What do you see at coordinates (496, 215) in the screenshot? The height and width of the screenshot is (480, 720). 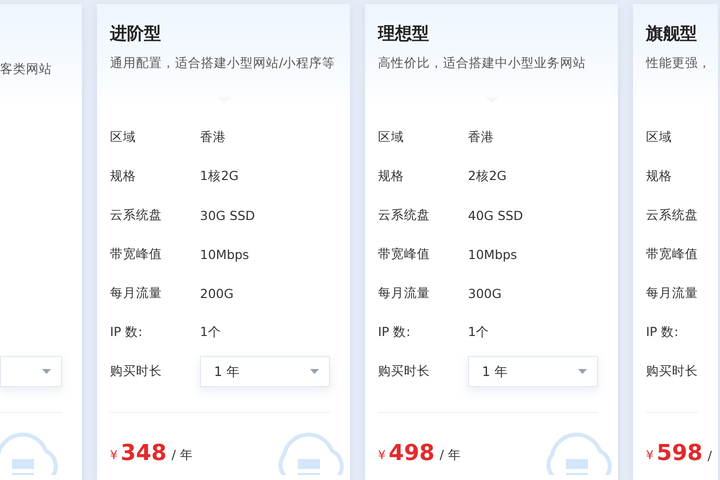 I see `spec-value: 40G SSD` at bounding box center [496, 215].